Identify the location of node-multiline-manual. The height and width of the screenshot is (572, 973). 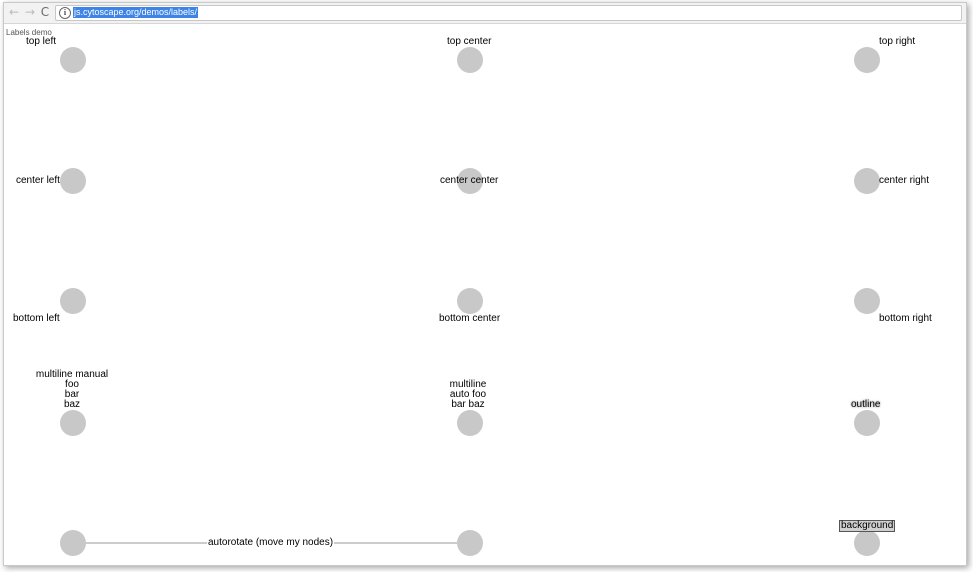
(73, 423).